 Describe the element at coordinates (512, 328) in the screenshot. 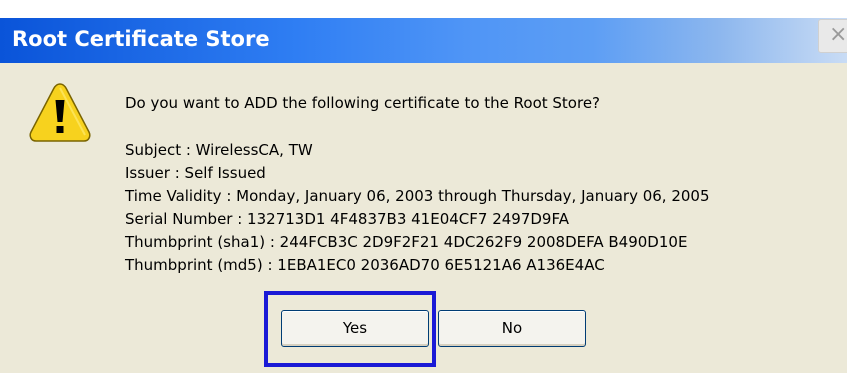

I see `no-button: No` at that location.